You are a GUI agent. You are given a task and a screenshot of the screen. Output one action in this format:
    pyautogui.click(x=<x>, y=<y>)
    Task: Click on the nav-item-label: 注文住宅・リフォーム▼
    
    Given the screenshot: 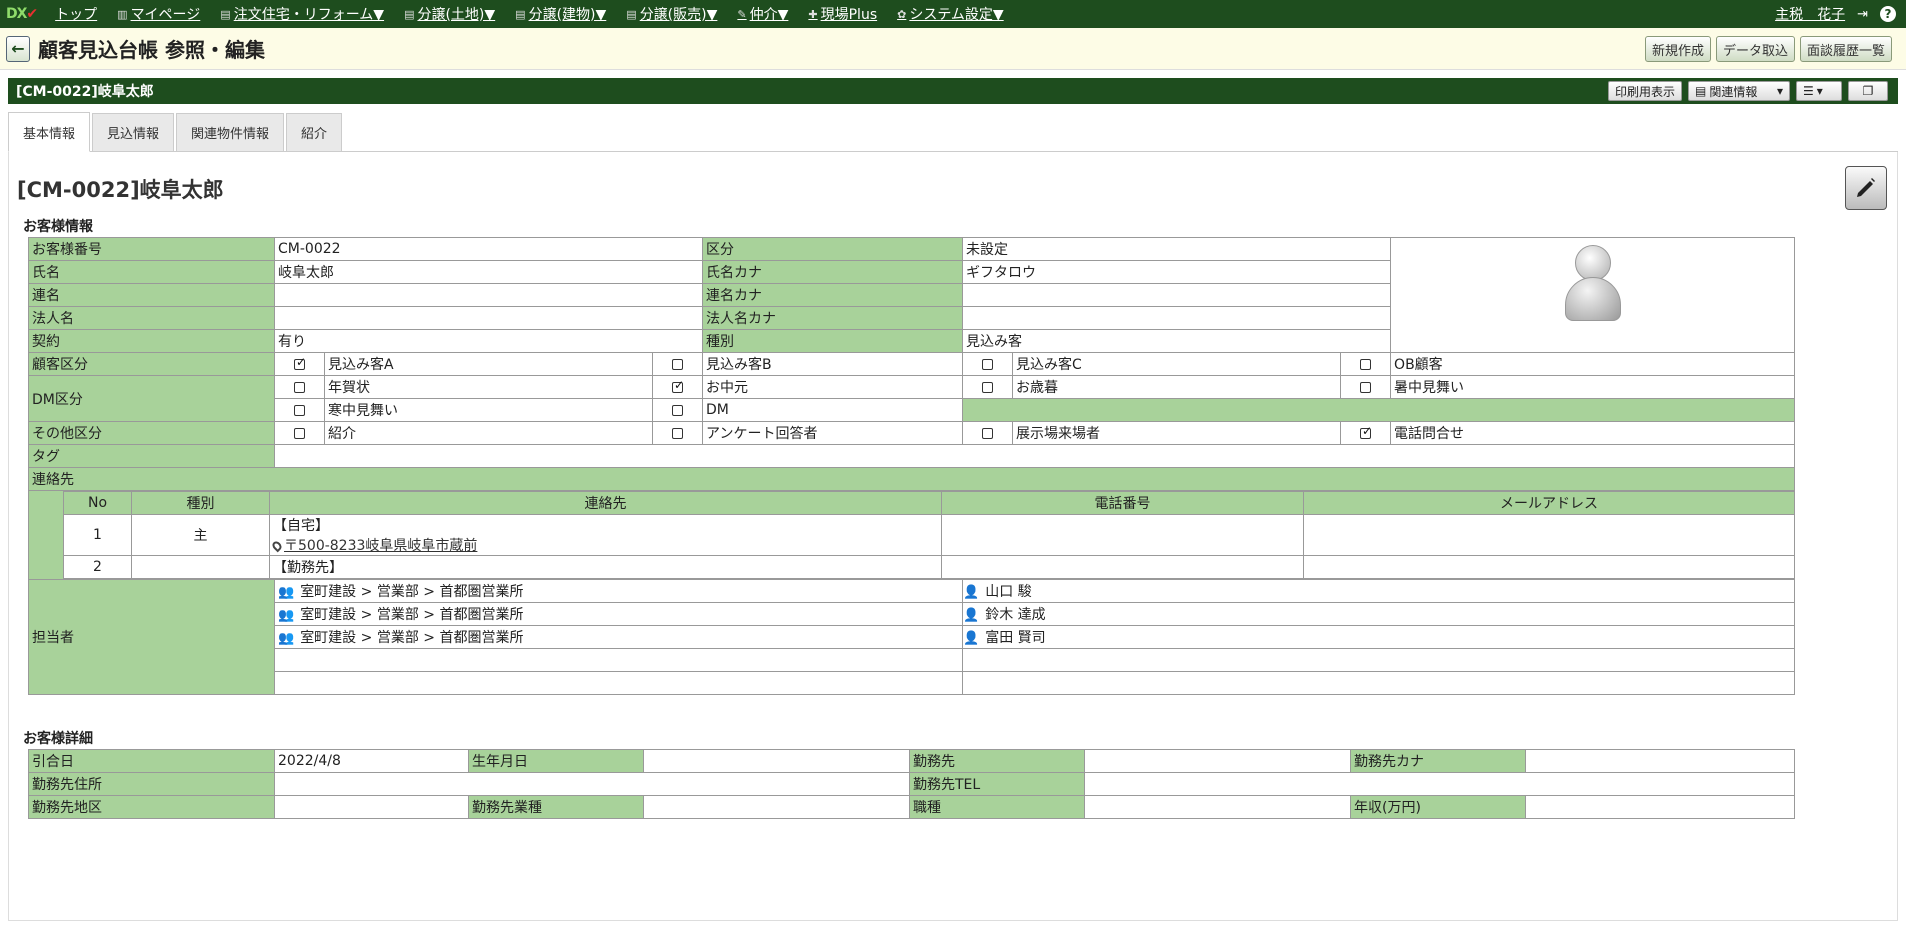 What is the action you would take?
    pyautogui.click(x=309, y=15)
    